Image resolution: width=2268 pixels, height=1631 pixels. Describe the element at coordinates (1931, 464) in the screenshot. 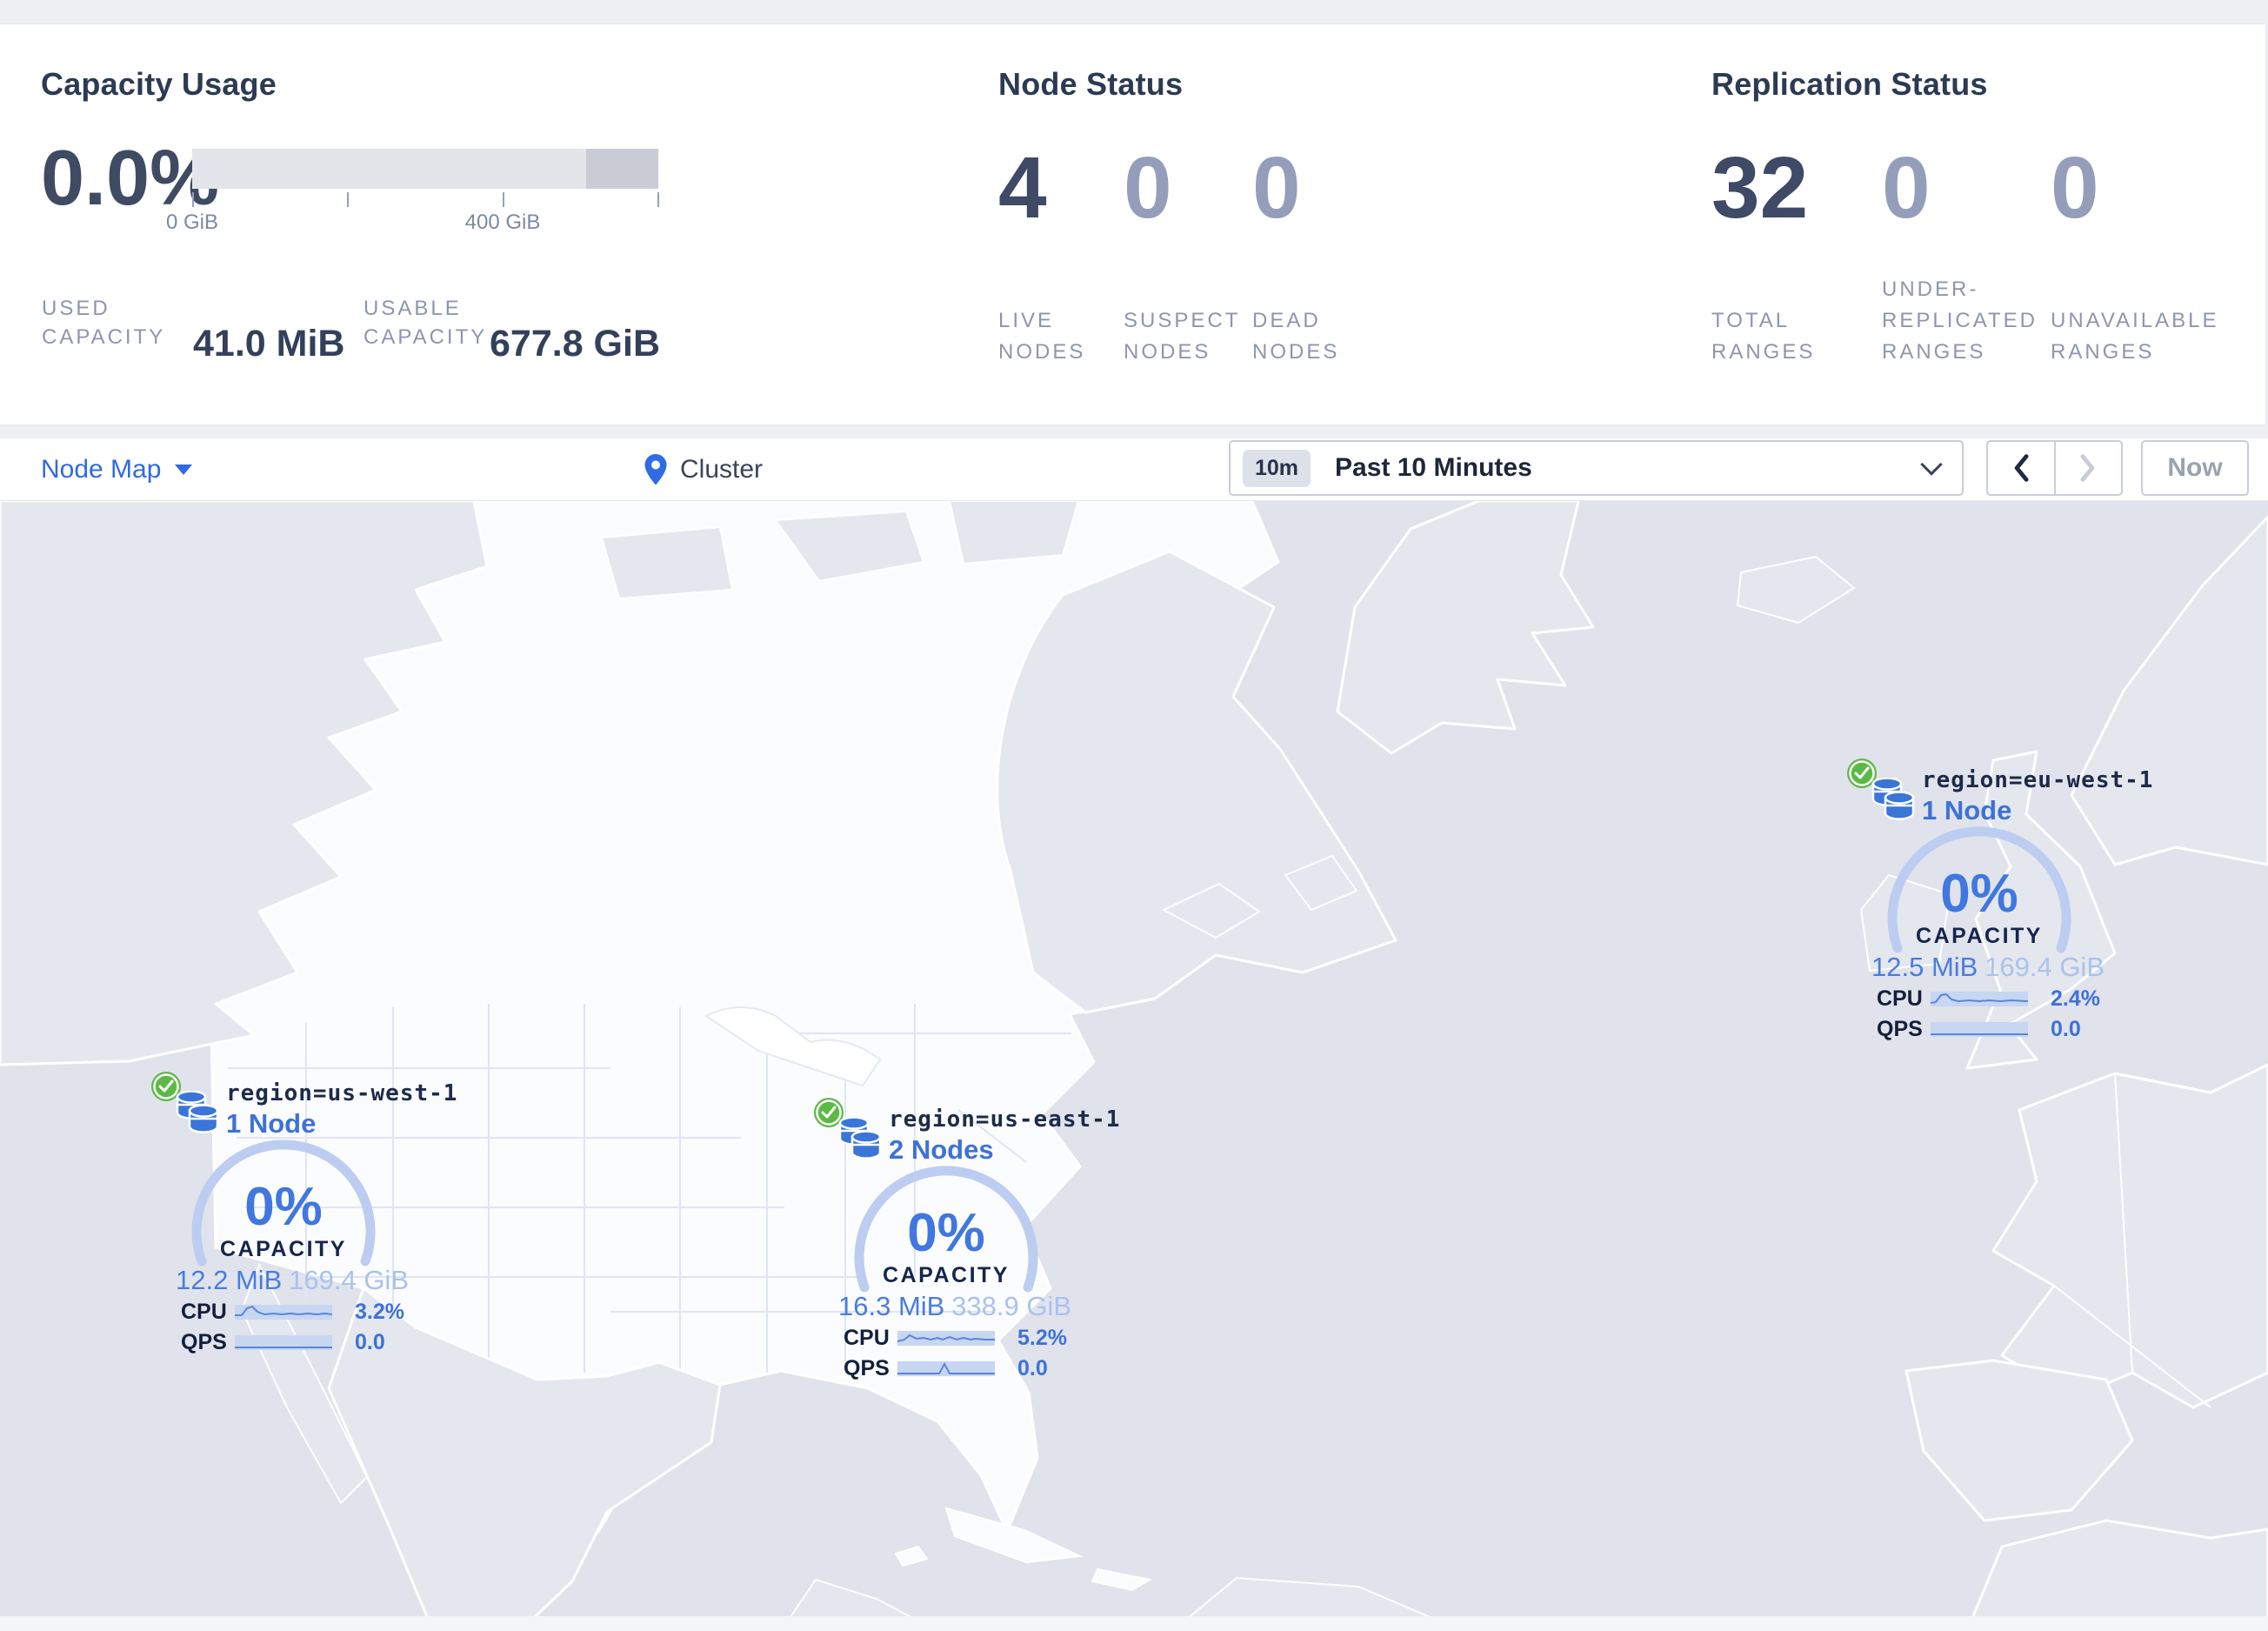

I see `chevron-down-icon` at that location.